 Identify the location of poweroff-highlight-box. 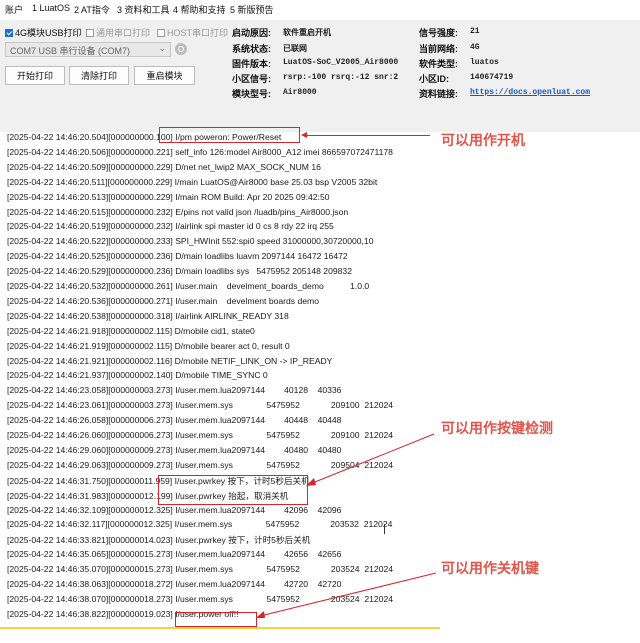
(216, 619).